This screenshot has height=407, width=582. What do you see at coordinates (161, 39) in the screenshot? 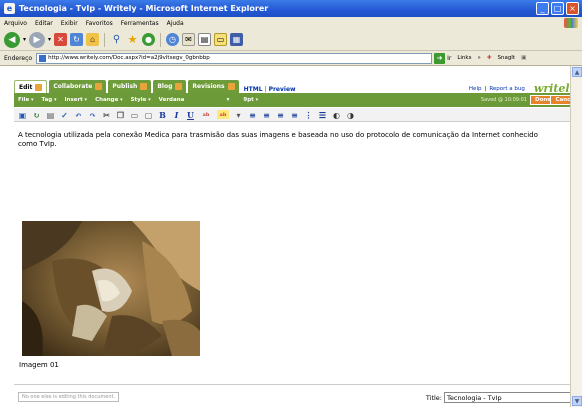
I see `toolbar-separator` at bounding box center [161, 39].